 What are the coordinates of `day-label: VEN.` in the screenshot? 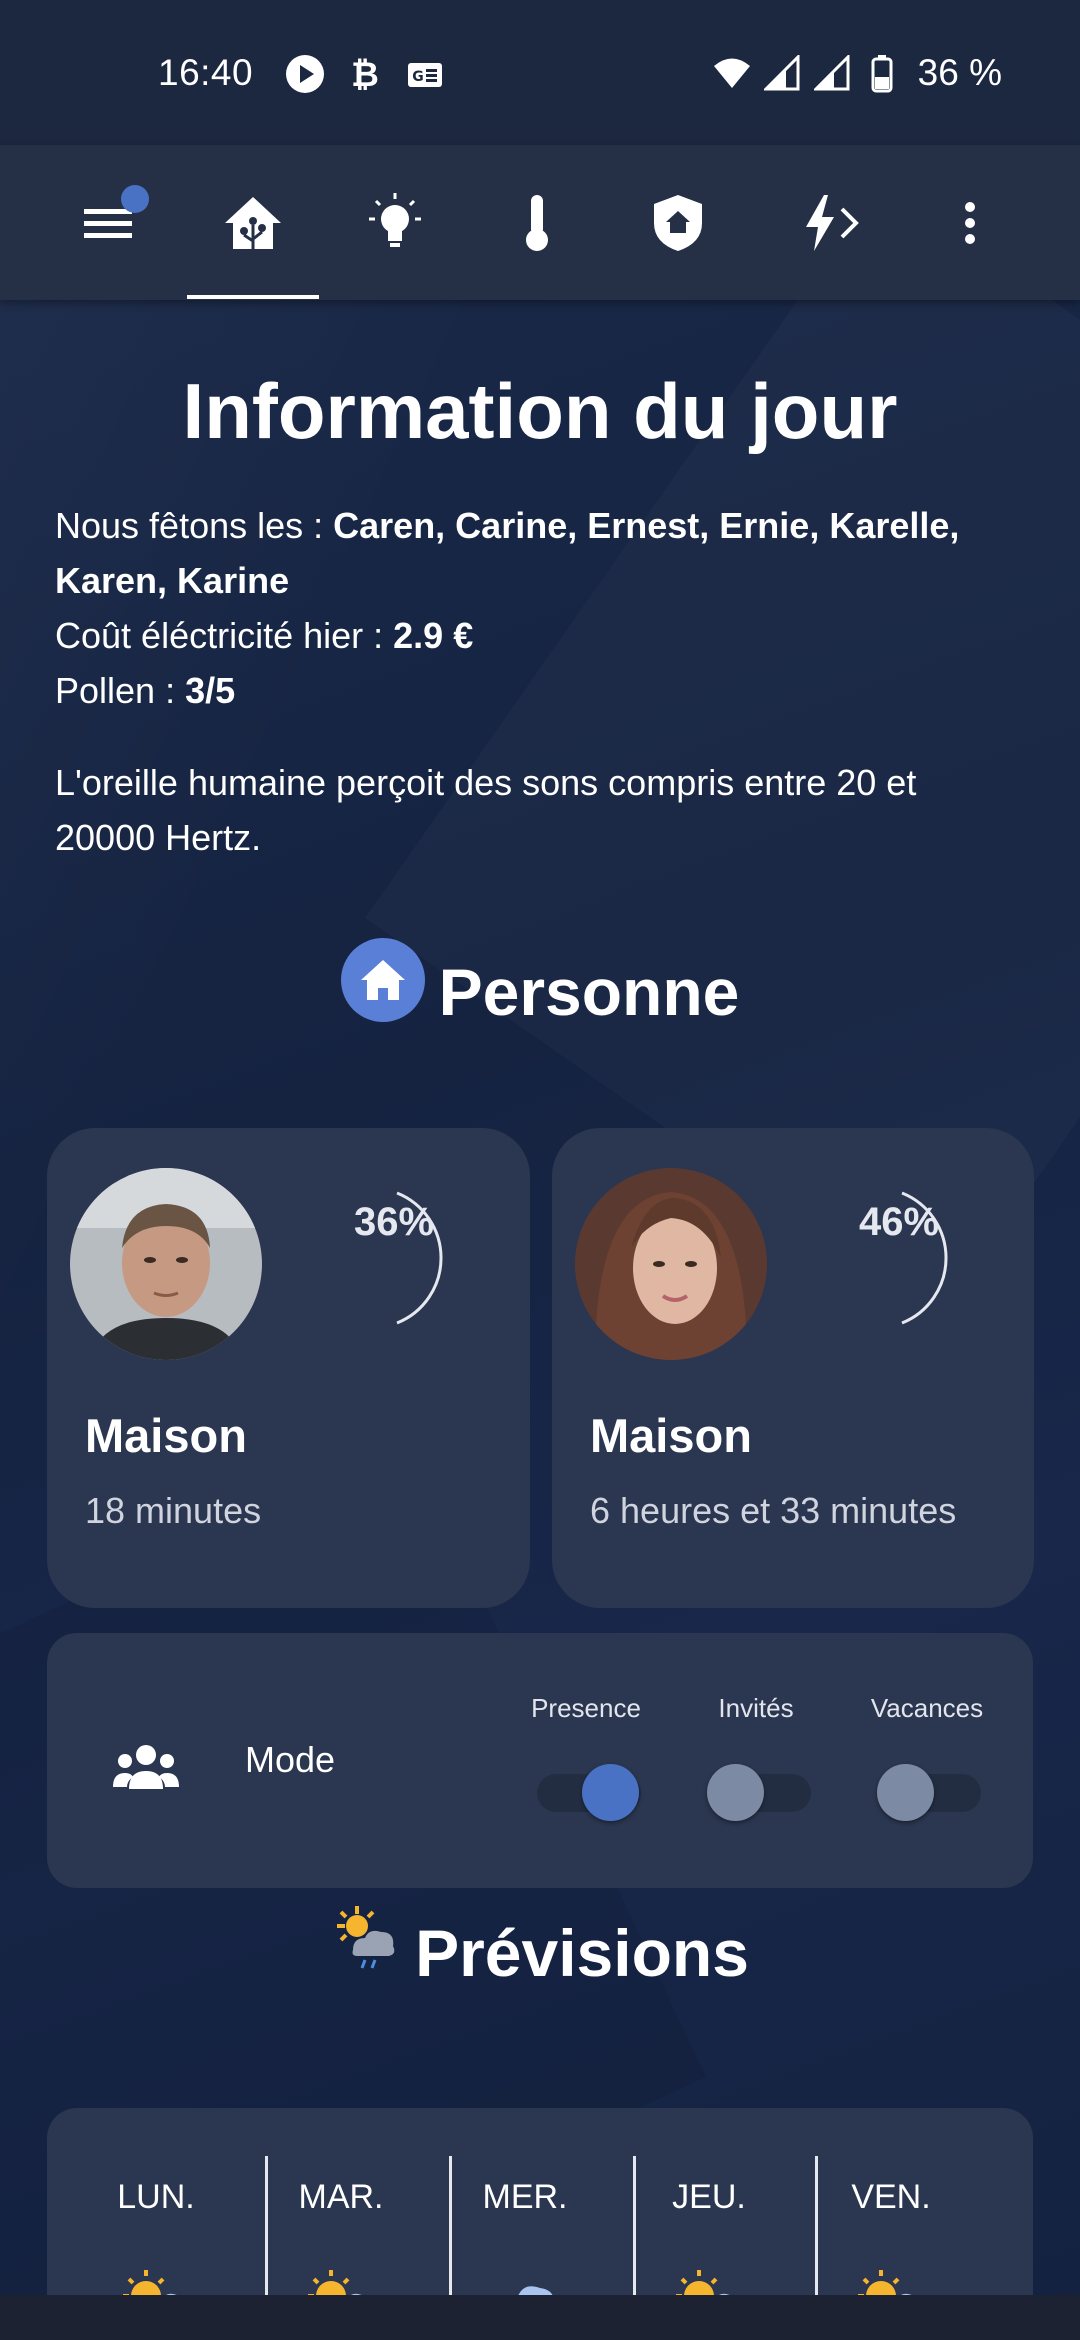 It's located at (891, 2197).